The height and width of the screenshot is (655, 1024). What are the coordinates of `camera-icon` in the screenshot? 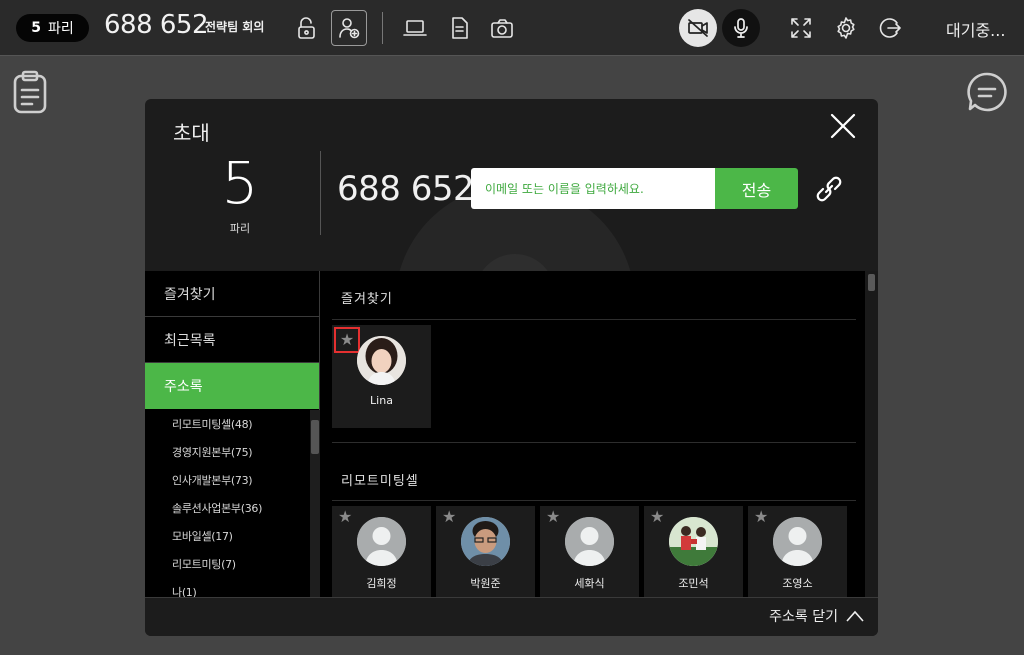 It's located at (502, 28).